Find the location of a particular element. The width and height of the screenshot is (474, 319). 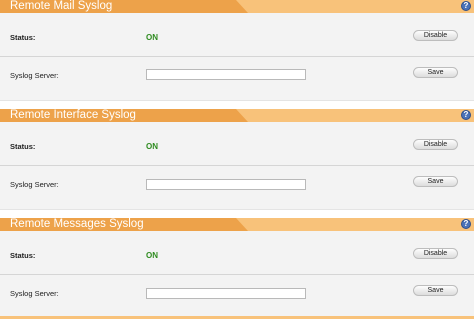

section-header-tab: Remote Interface Syslog is located at coordinates (124, 115).